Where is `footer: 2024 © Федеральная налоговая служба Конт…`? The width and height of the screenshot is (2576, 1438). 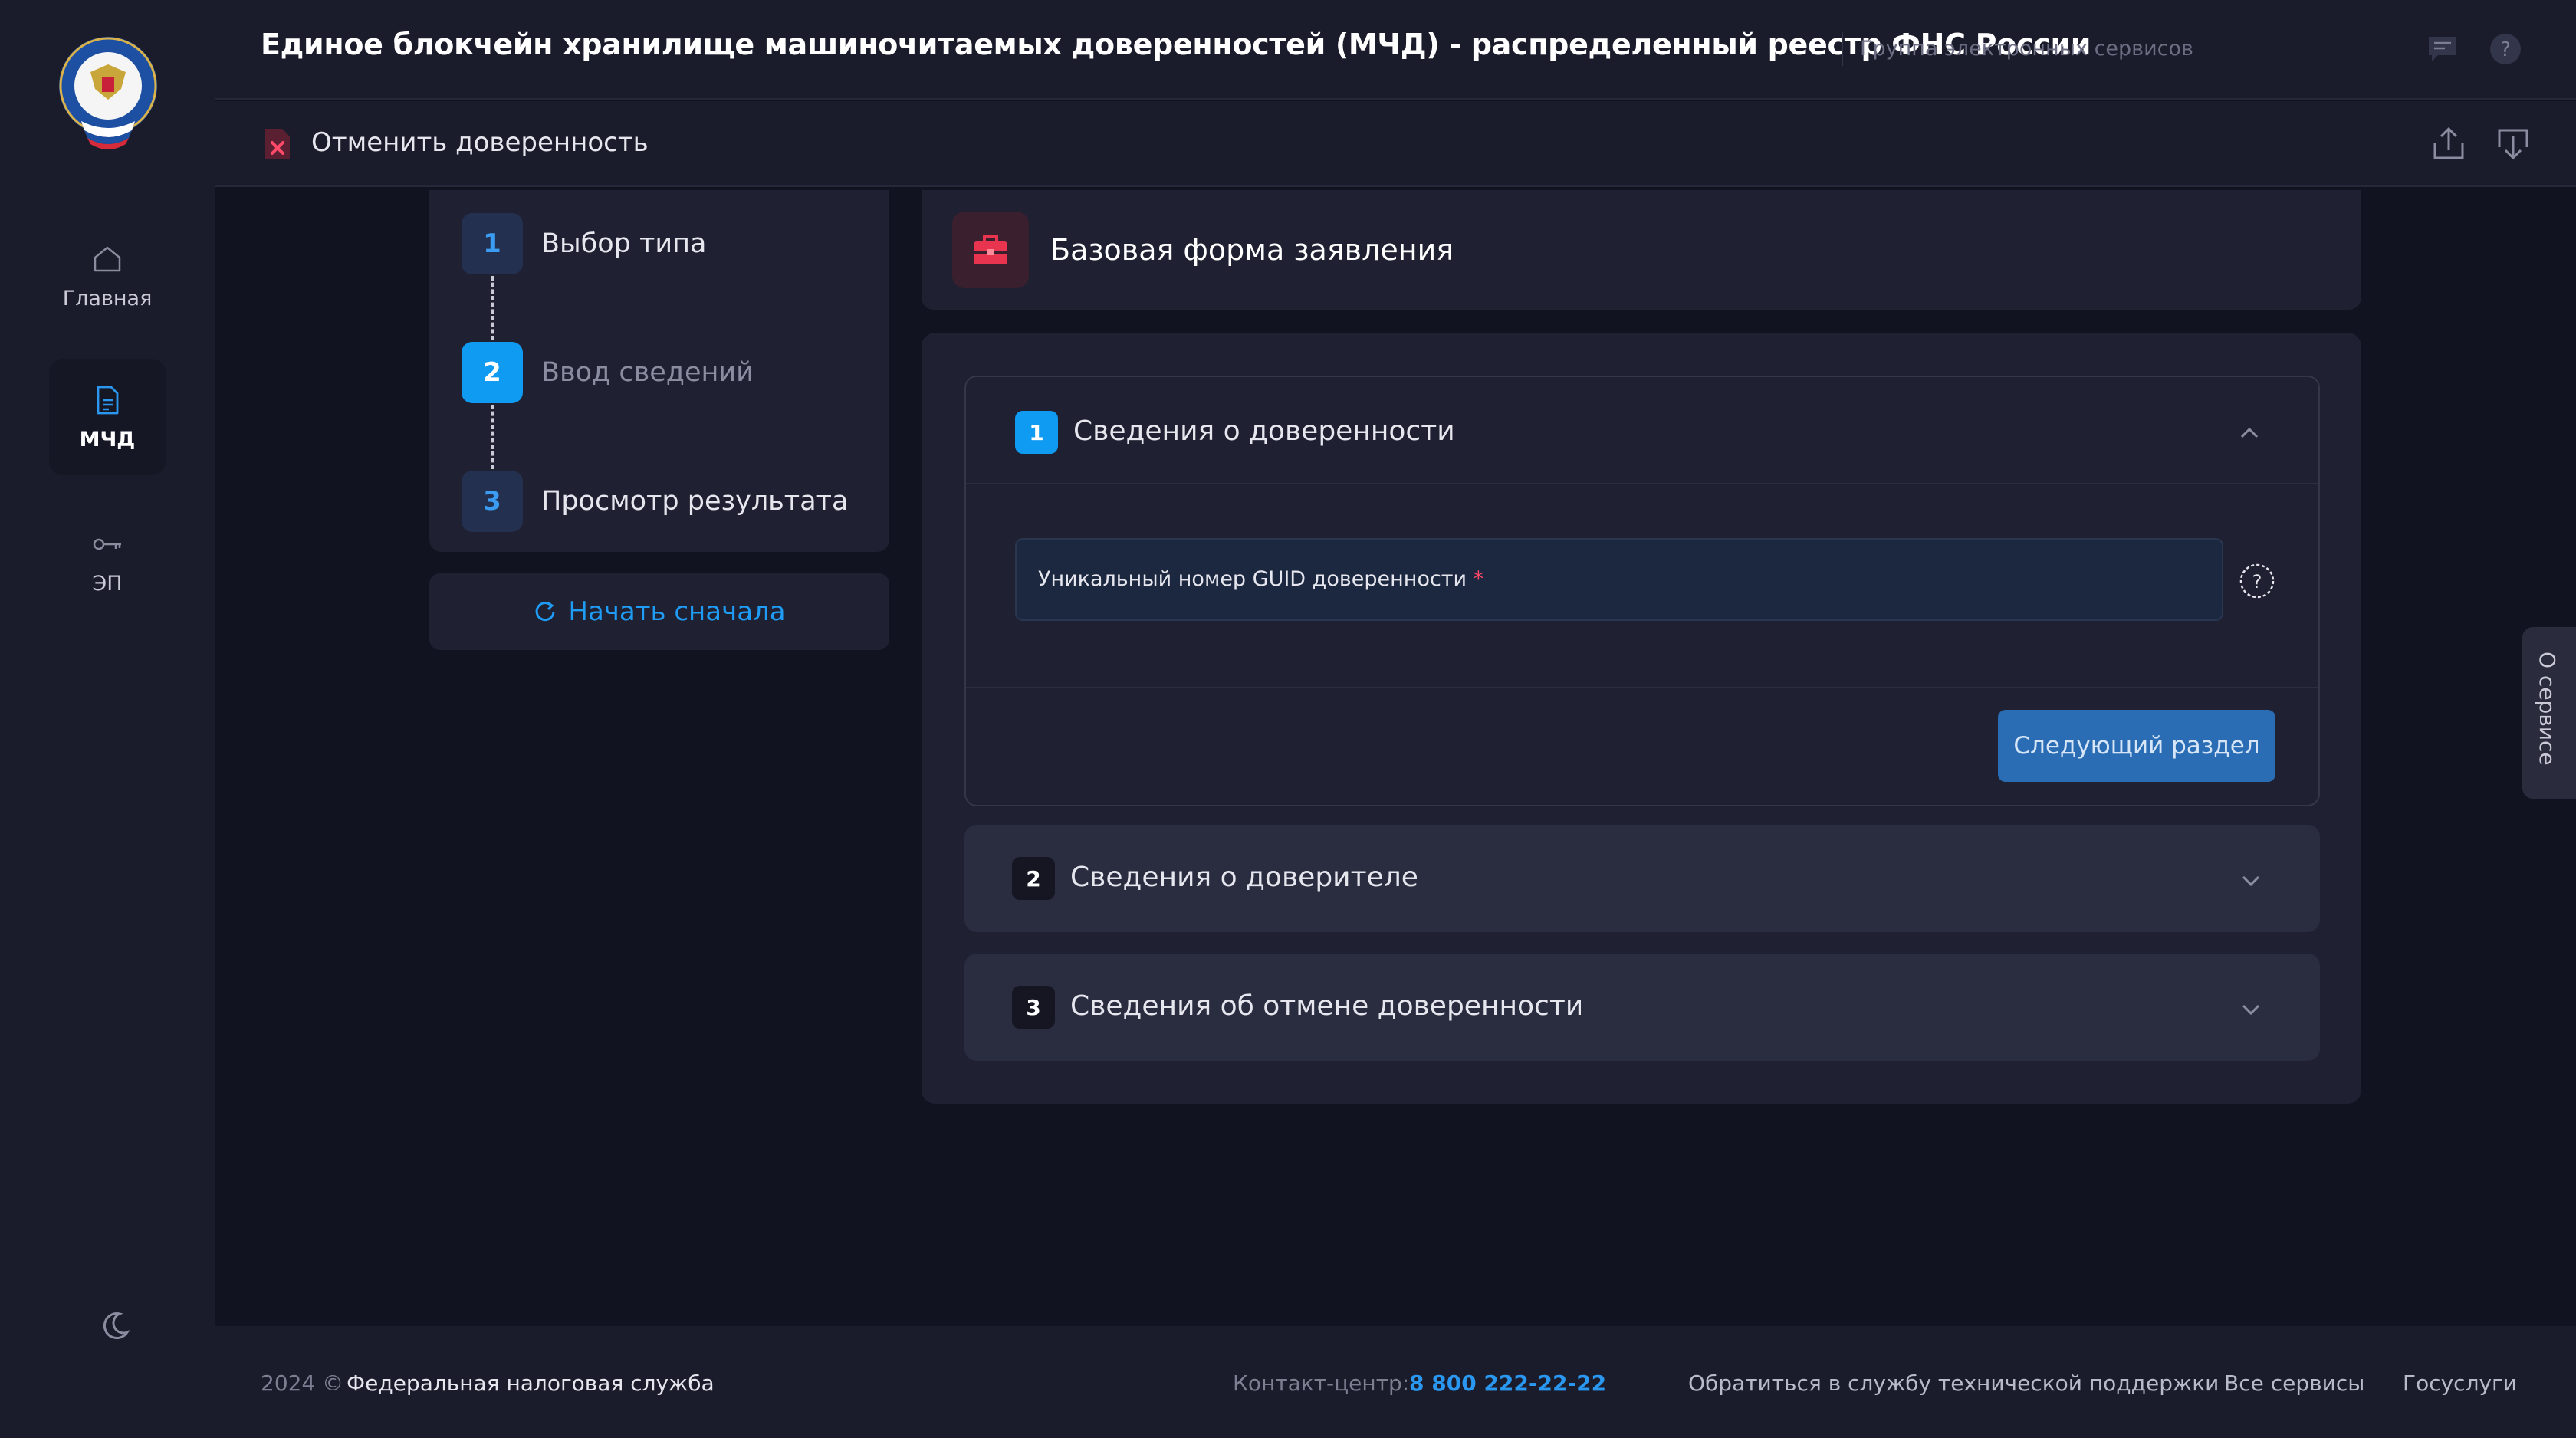
footer: 2024 © Федеральная налоговая служба Конт… is located at coordinates (1395, 1382).